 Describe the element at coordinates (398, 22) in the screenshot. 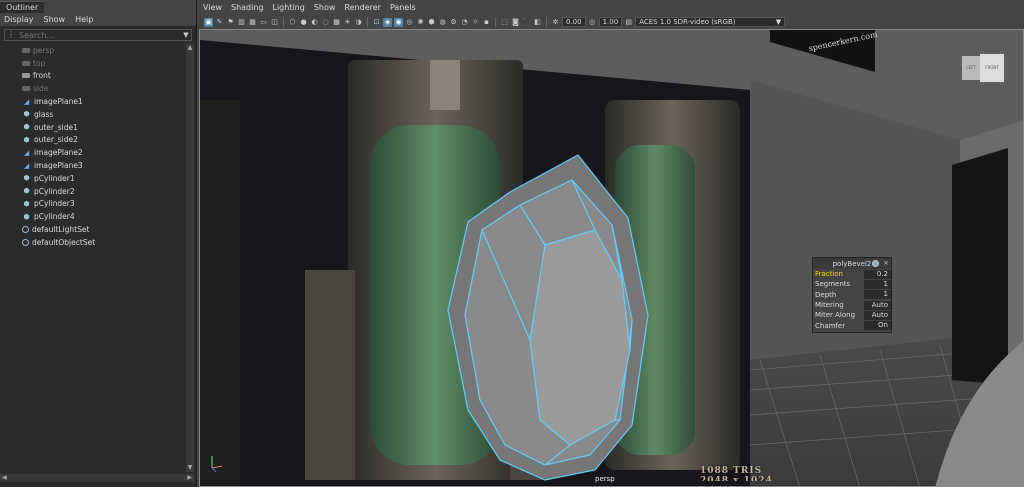

I see `xray-active-icon: ◉` at that location.